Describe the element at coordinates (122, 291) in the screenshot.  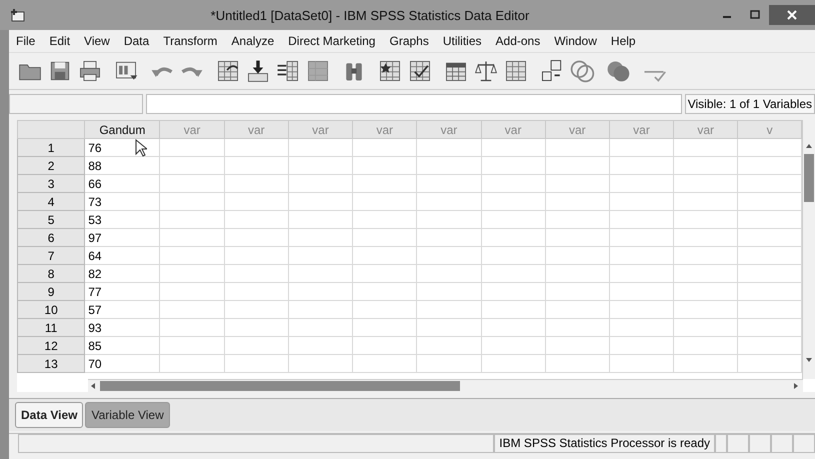
I see `table-cell: 77` at that location.